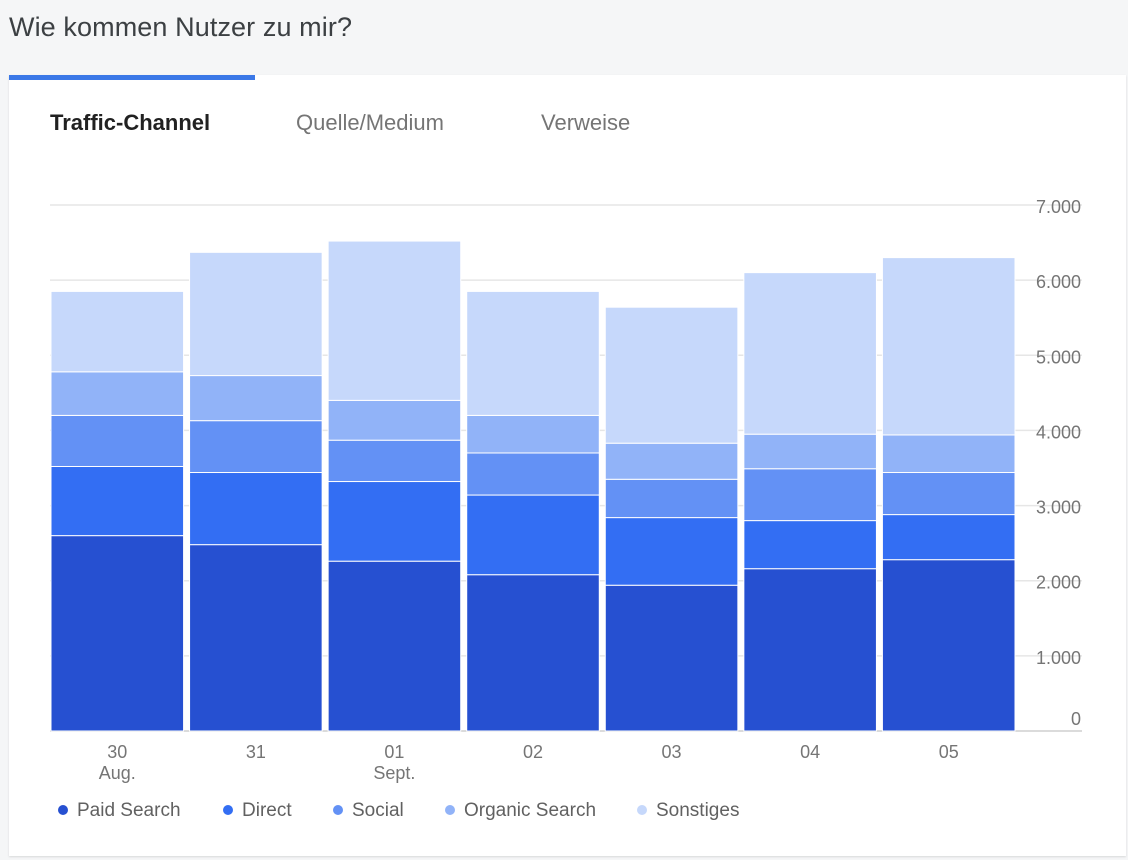  Describe the element at coordinates (1058, 583) in the screenshot. I see `y-tick-label: 2.000` at that location.